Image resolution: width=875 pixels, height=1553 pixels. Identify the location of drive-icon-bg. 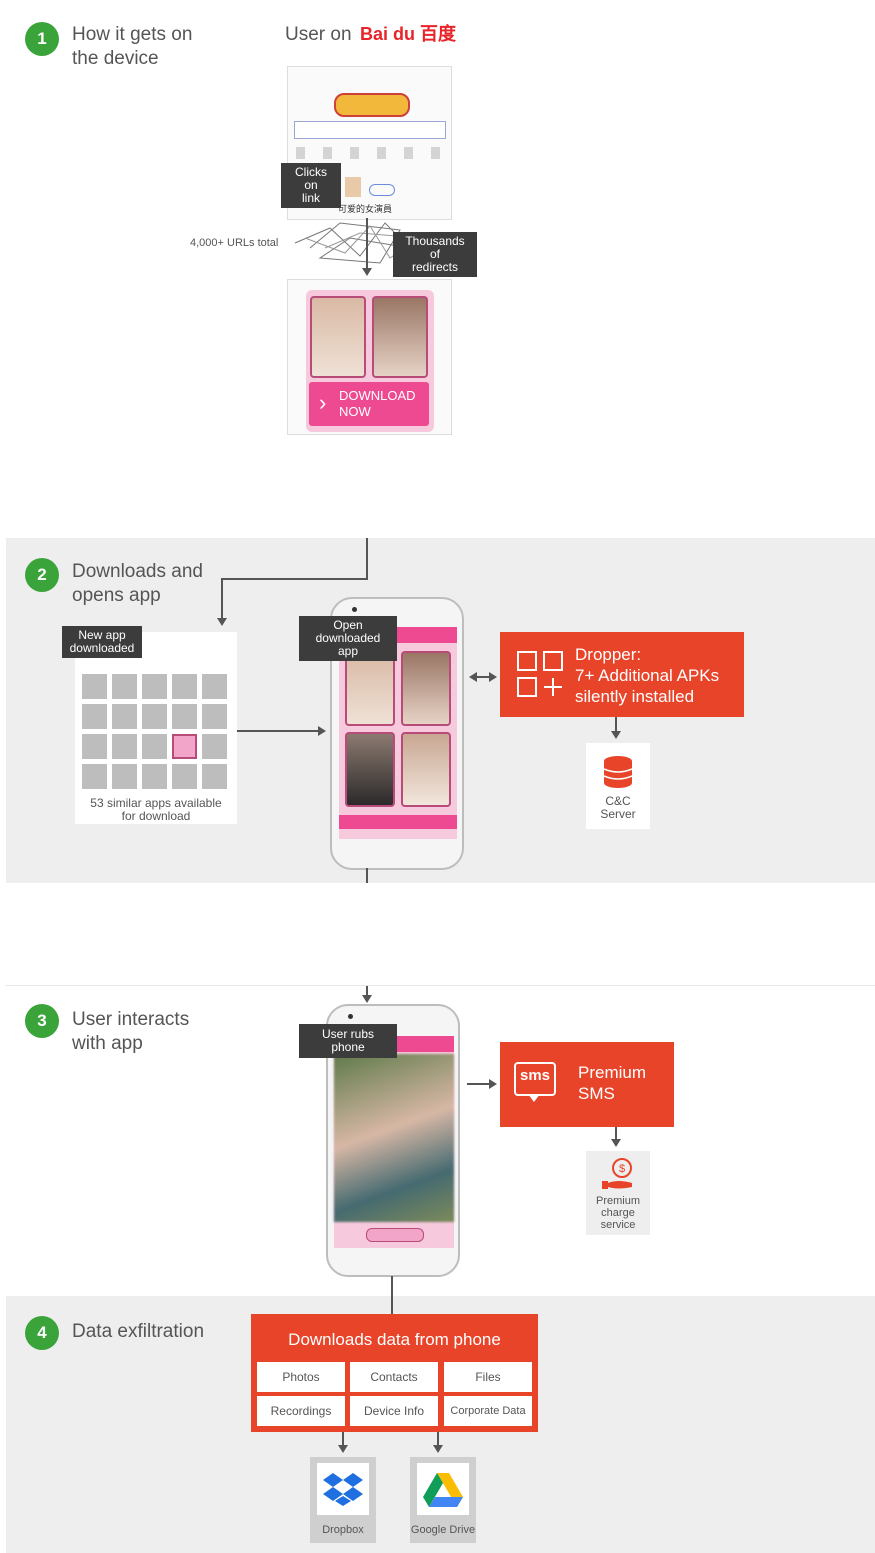
(443, 1489).